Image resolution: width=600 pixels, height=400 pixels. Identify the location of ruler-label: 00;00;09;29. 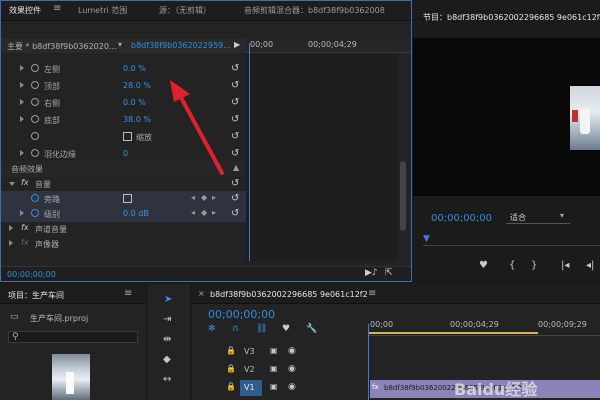
(562, 324).